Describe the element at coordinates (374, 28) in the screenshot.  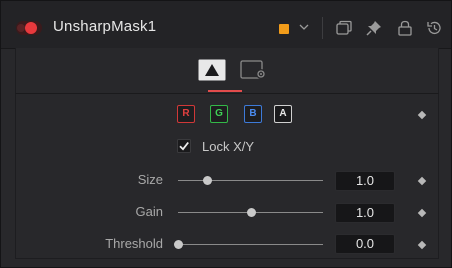
I see `pin-icon` at that location.